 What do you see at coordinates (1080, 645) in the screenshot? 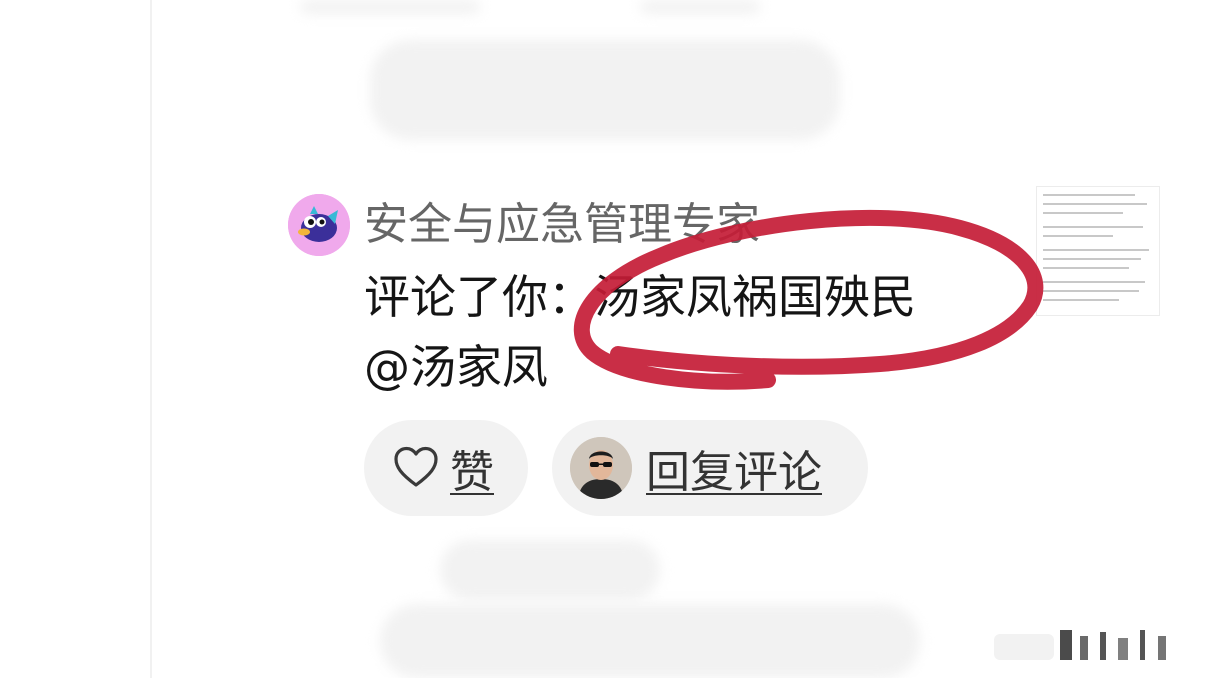
I see `blurred-bottom-bars` at bounding box center [1080, 645].